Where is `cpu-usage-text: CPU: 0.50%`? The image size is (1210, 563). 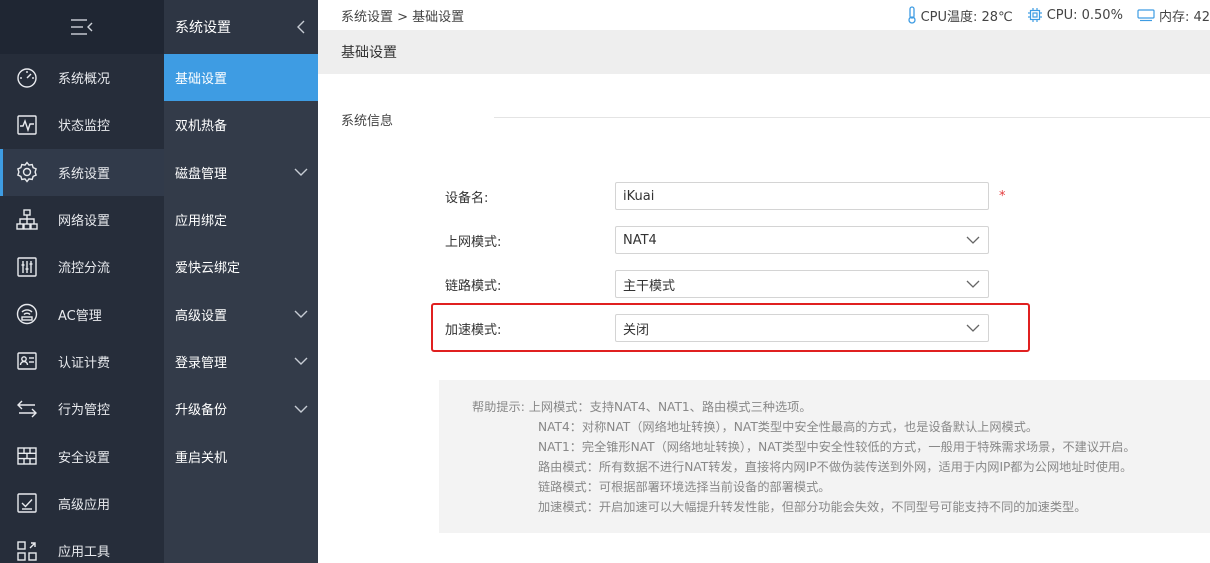 cpu-usage-text: CPU: 0.50% is located at coordinates (1084, 15).